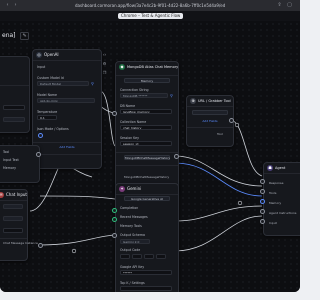 This screenshot has width=320, height=300. What do you see at coordinates (14, 225) in the screenshot?
I see `node-chat-input: ✉ Chat Input` at bounding box center [14, 225].